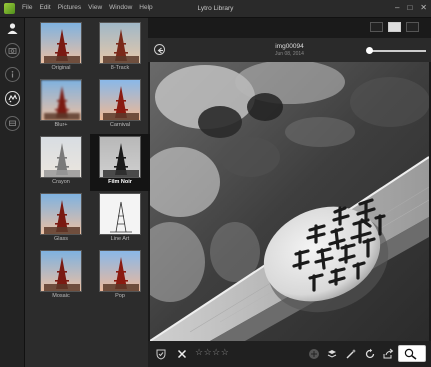  What do you see at coordinates (370, 354) in the screenshot?
I see `rotate-icon` at bounding box center [370, 354].